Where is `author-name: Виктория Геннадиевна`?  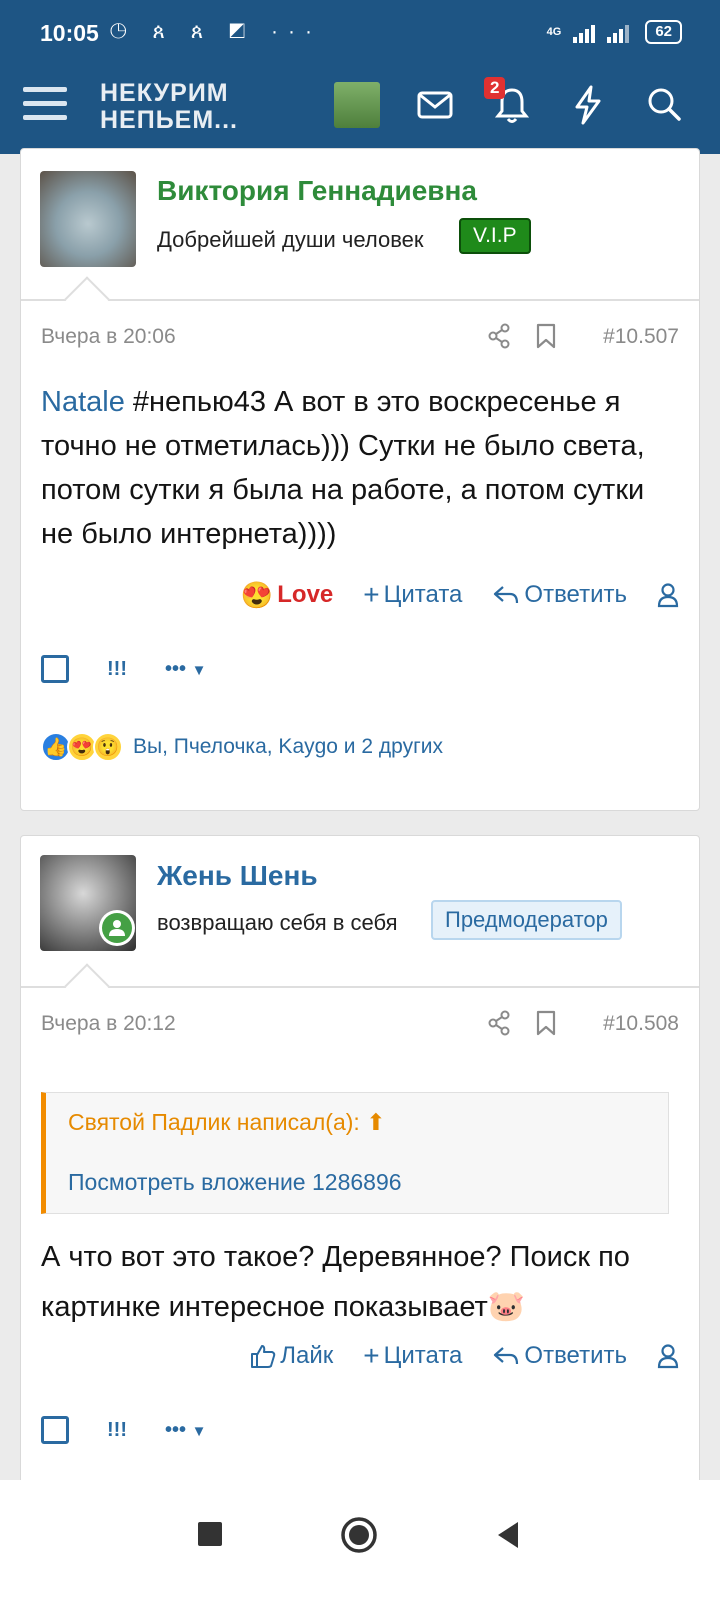 author-name: Виктория Геннадиевна is located at coordinates (317, 191).